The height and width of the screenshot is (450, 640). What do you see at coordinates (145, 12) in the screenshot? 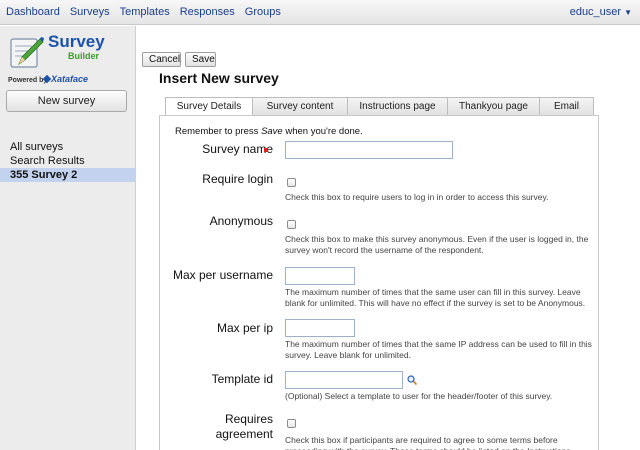
I see `nav-templates: Templates` at bounding box center [145, 12].